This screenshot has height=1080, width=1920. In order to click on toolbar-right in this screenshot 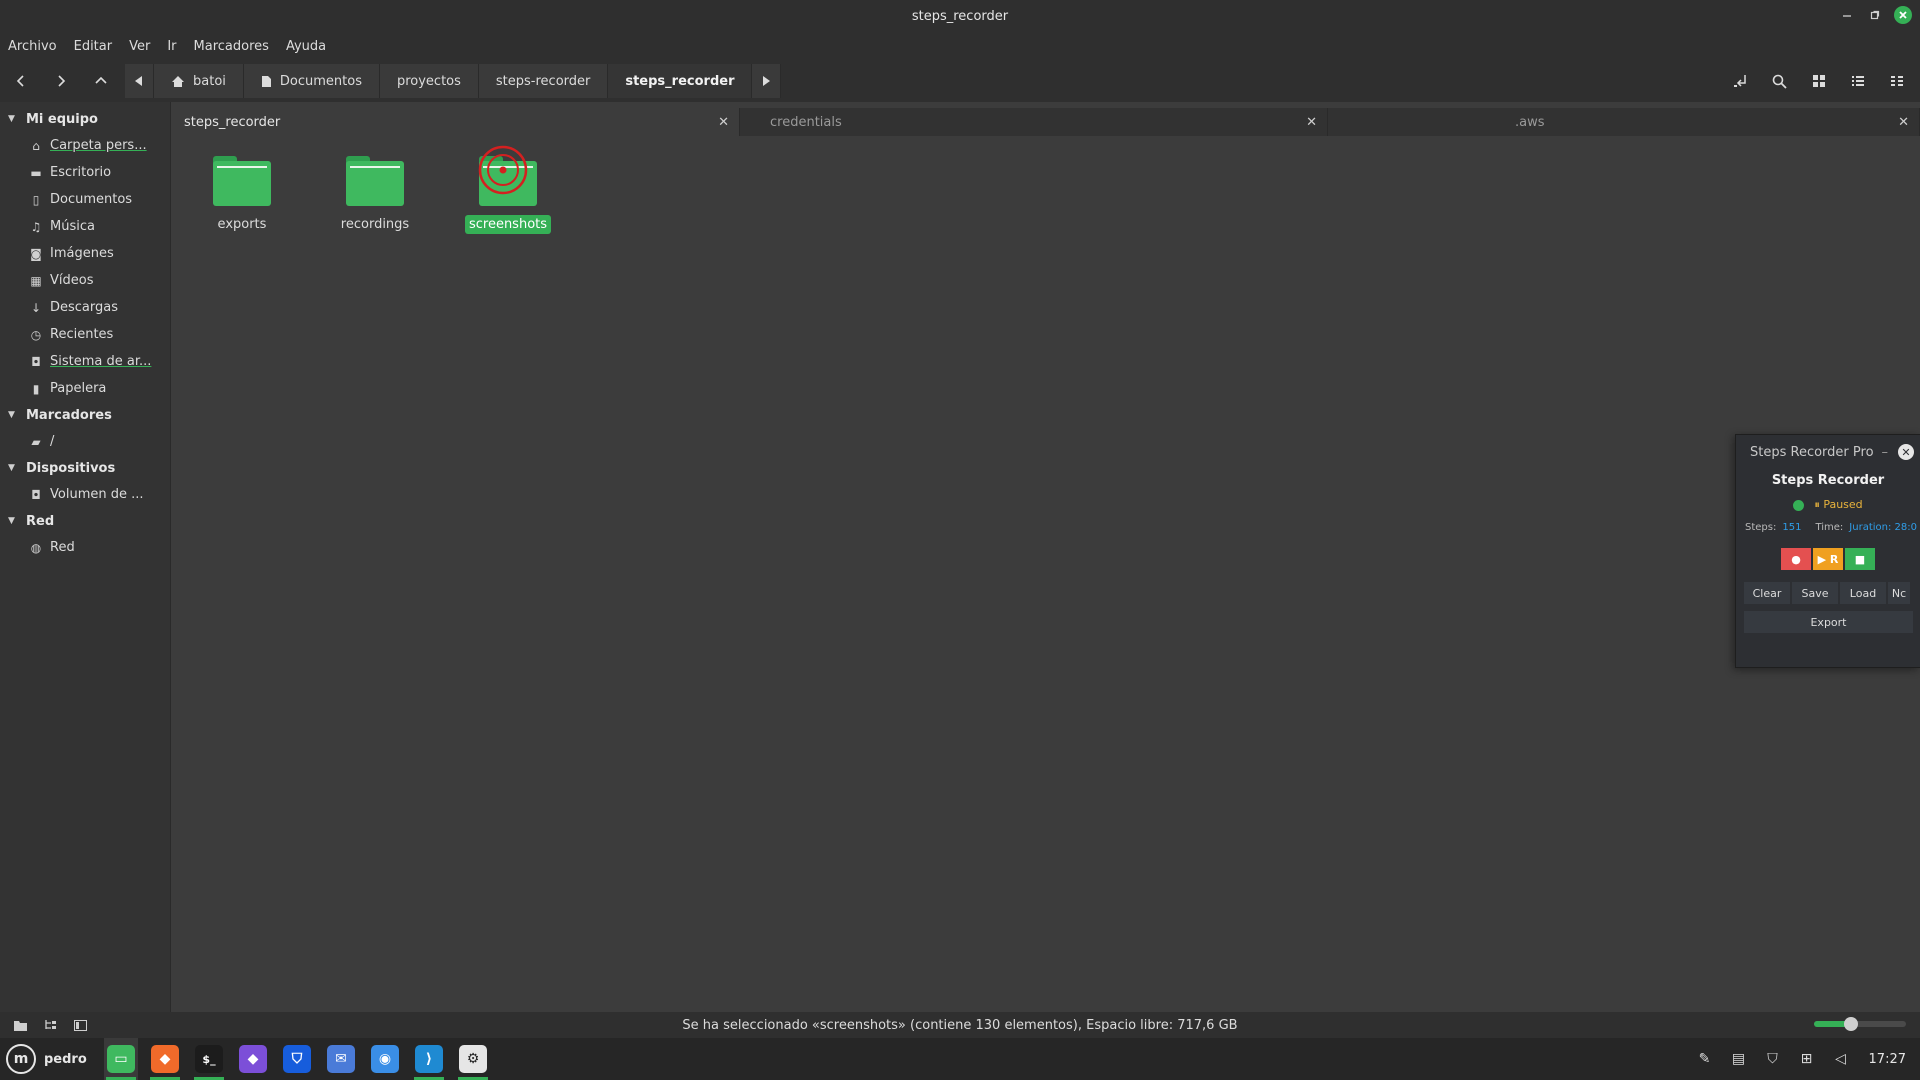, I will do `click(1818, 81)`.